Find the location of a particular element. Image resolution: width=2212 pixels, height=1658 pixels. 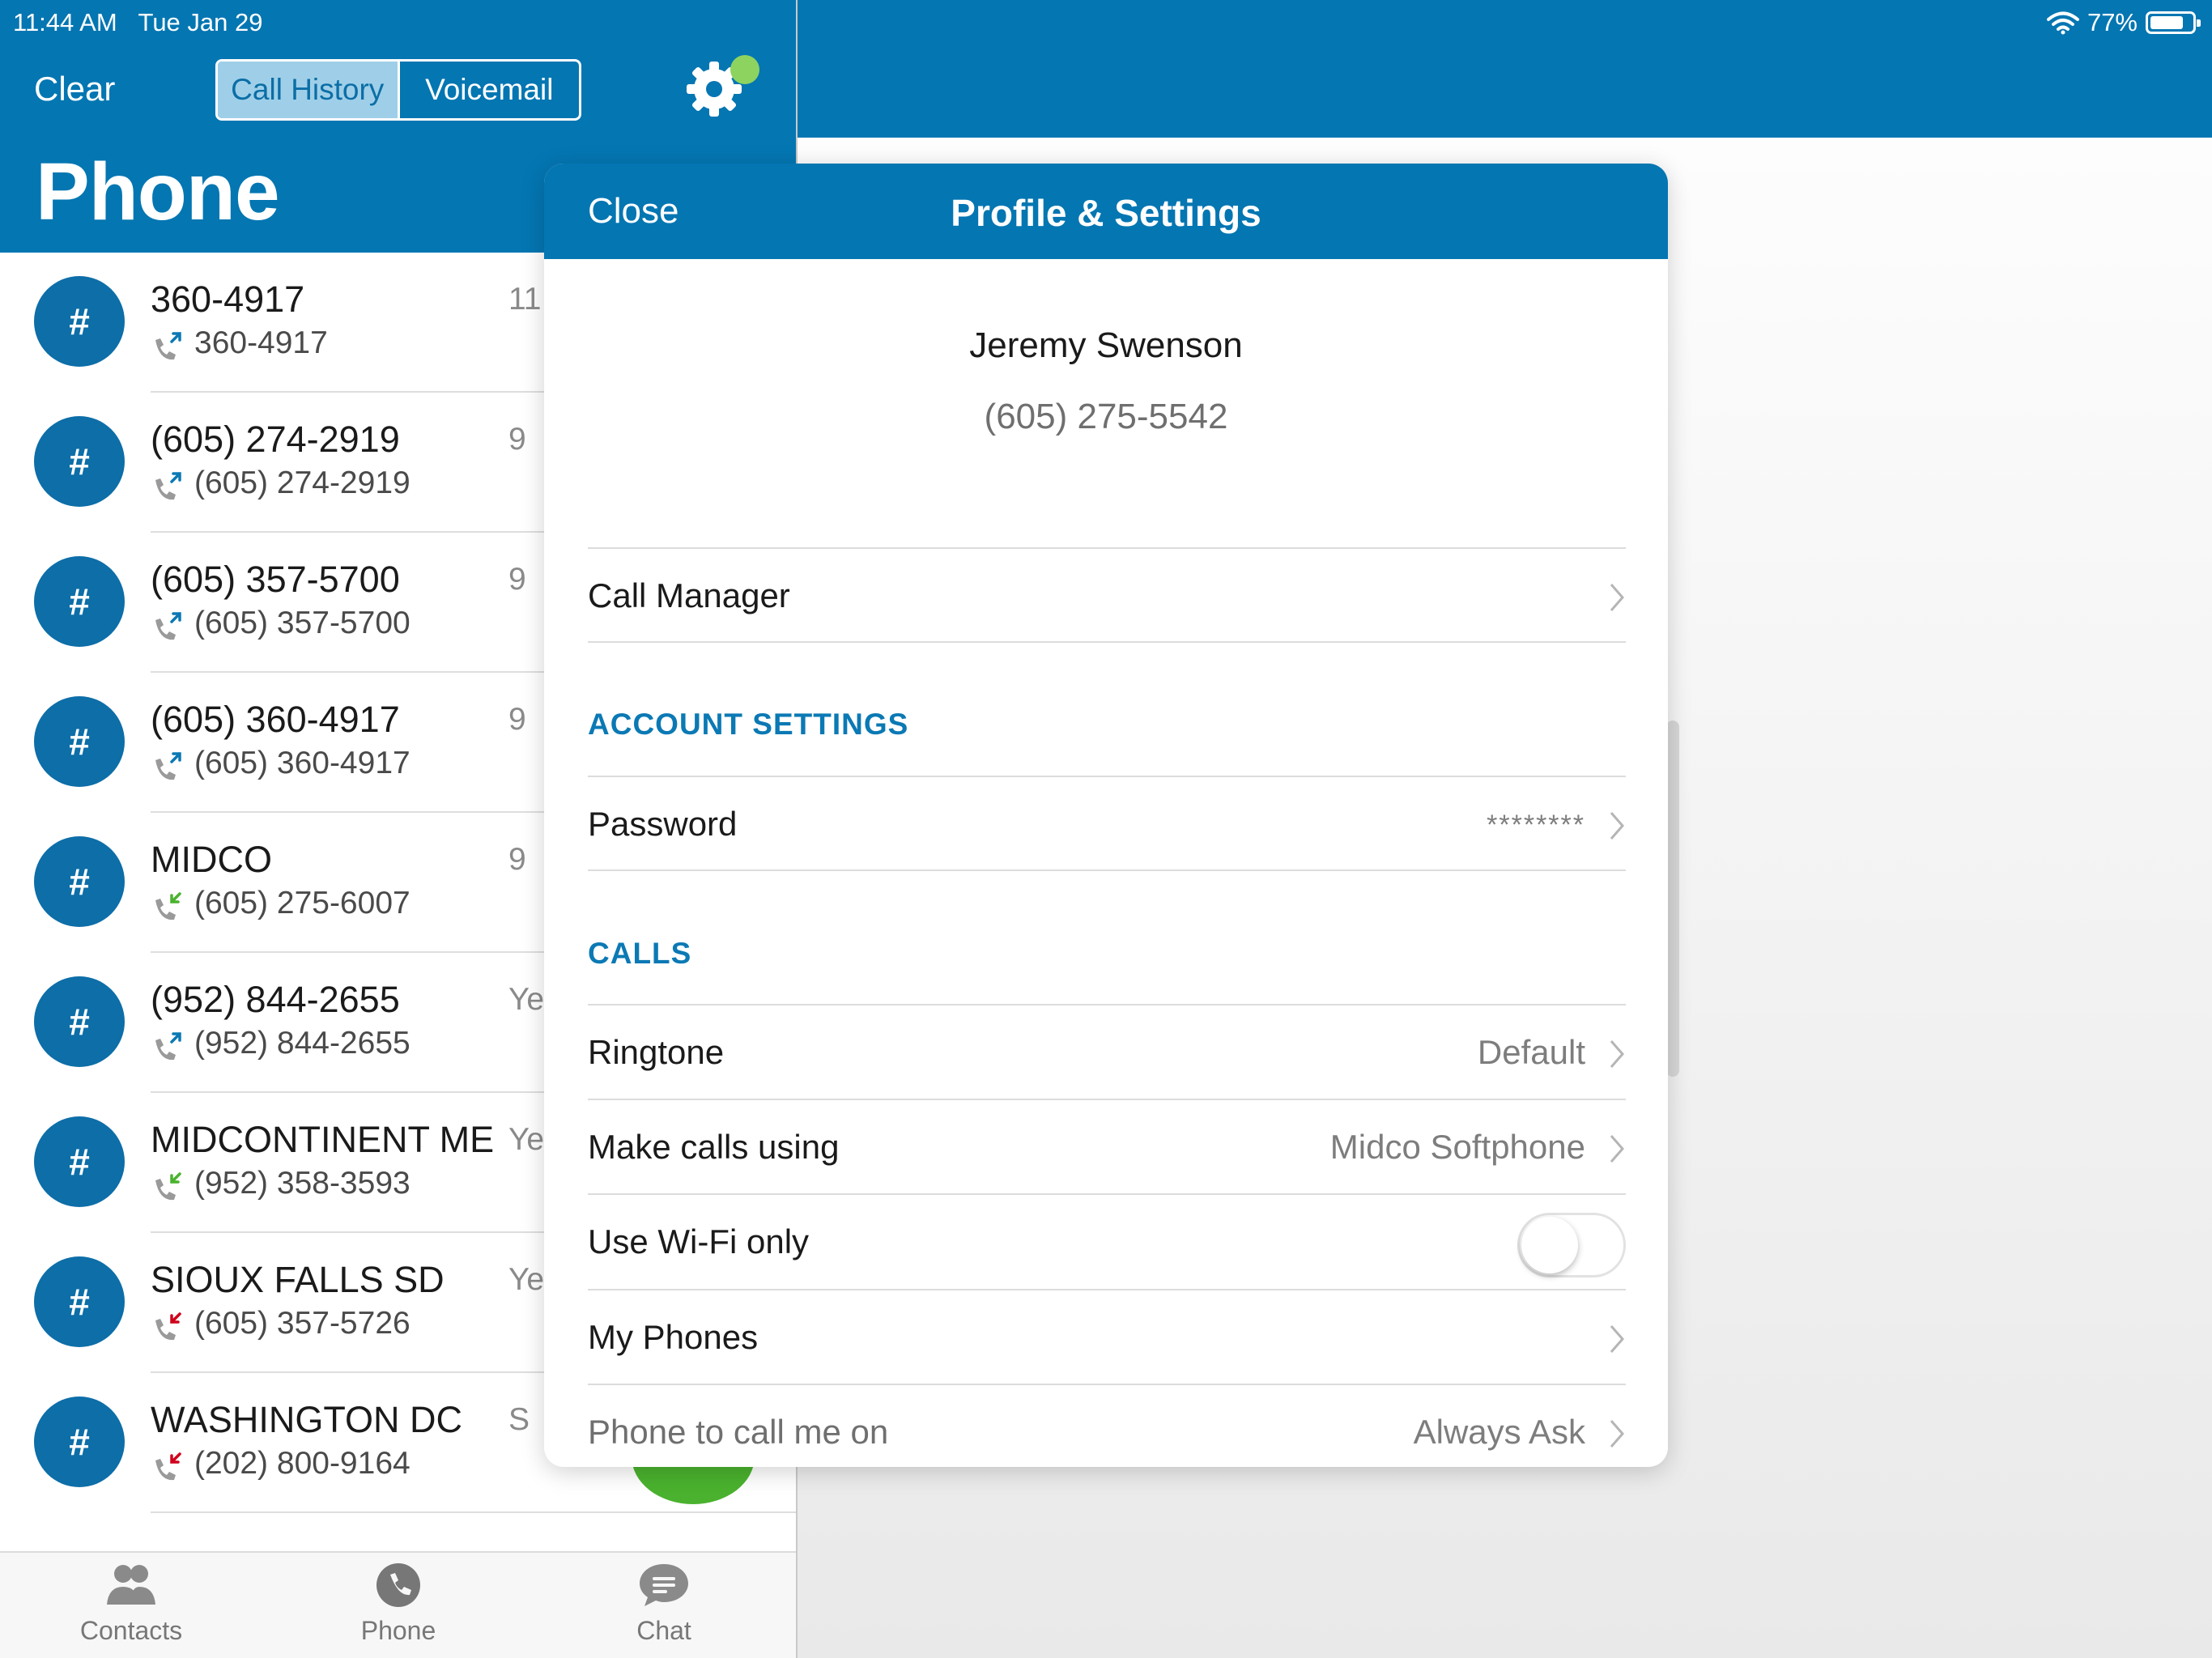

caller-number: (202) 800-9164 is located at coordinates (302, 1463).